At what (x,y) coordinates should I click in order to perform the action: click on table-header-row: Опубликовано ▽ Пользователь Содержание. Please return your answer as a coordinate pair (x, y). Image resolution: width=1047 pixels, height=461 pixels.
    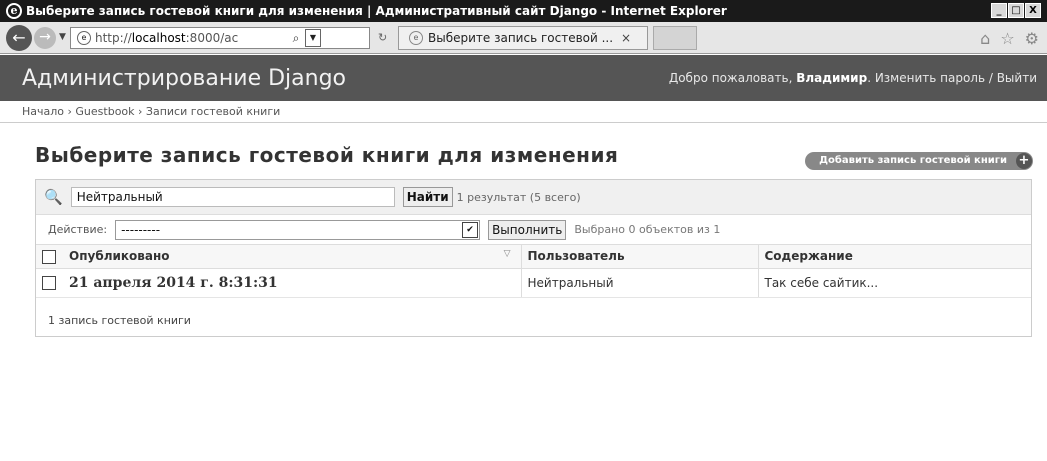
    Looking at the image, I should click on (533, 257).